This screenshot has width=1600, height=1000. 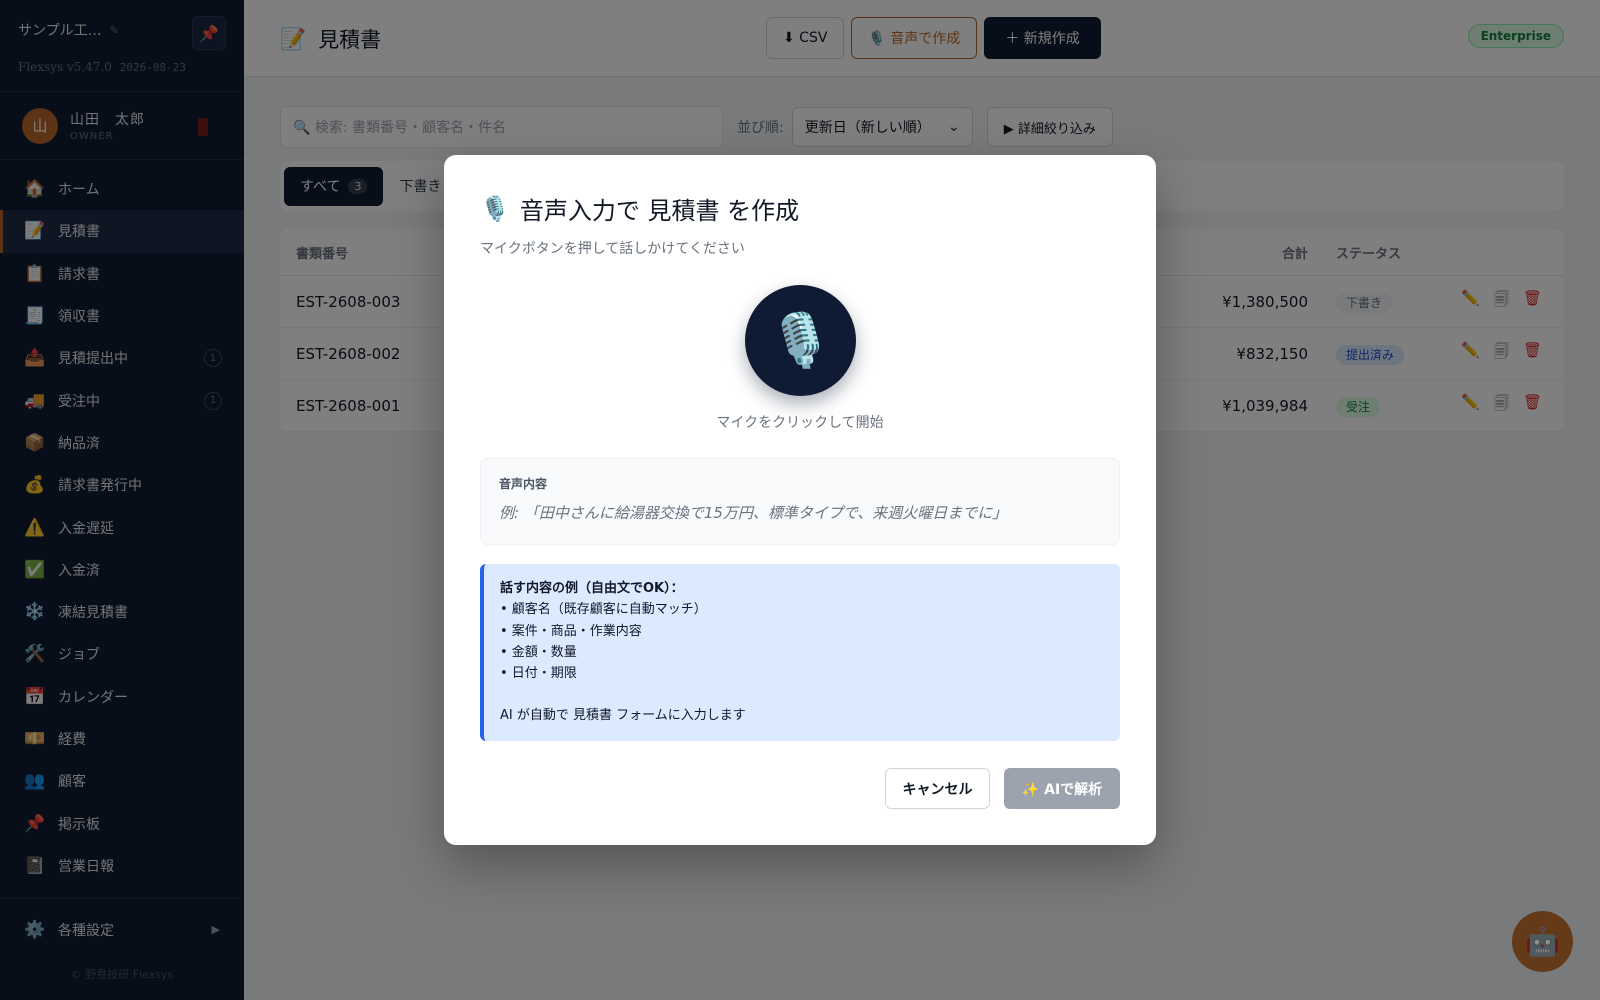 I want to click on dialog-subtitle: マイクボタンを押して話しかけてください, so click(x=612, y=249).